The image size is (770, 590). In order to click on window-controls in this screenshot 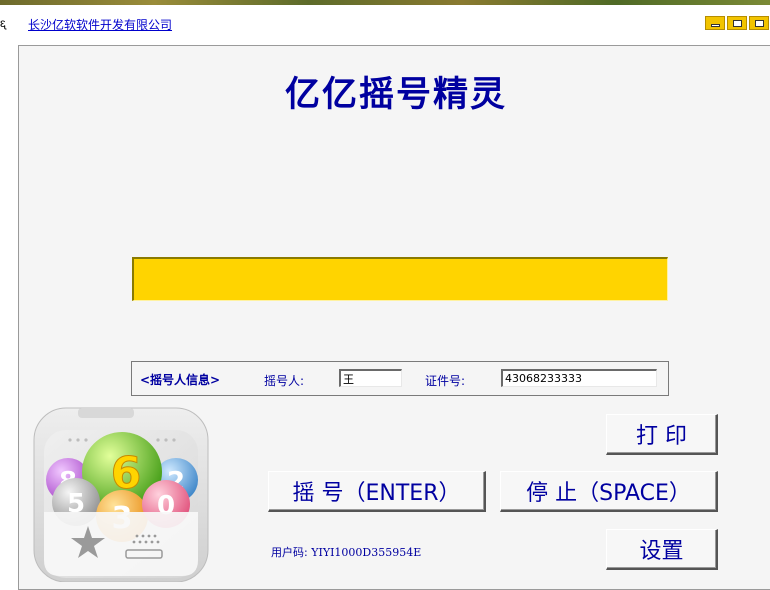, I will do `click(737, 23)`.